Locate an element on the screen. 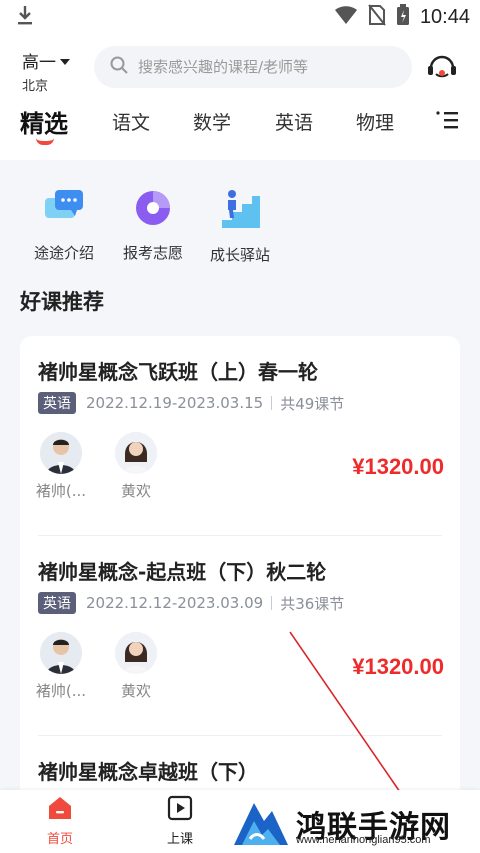  course-title: 褚帅星概念飞跃班（上）春一轮 is located at coordinates (178, 372).